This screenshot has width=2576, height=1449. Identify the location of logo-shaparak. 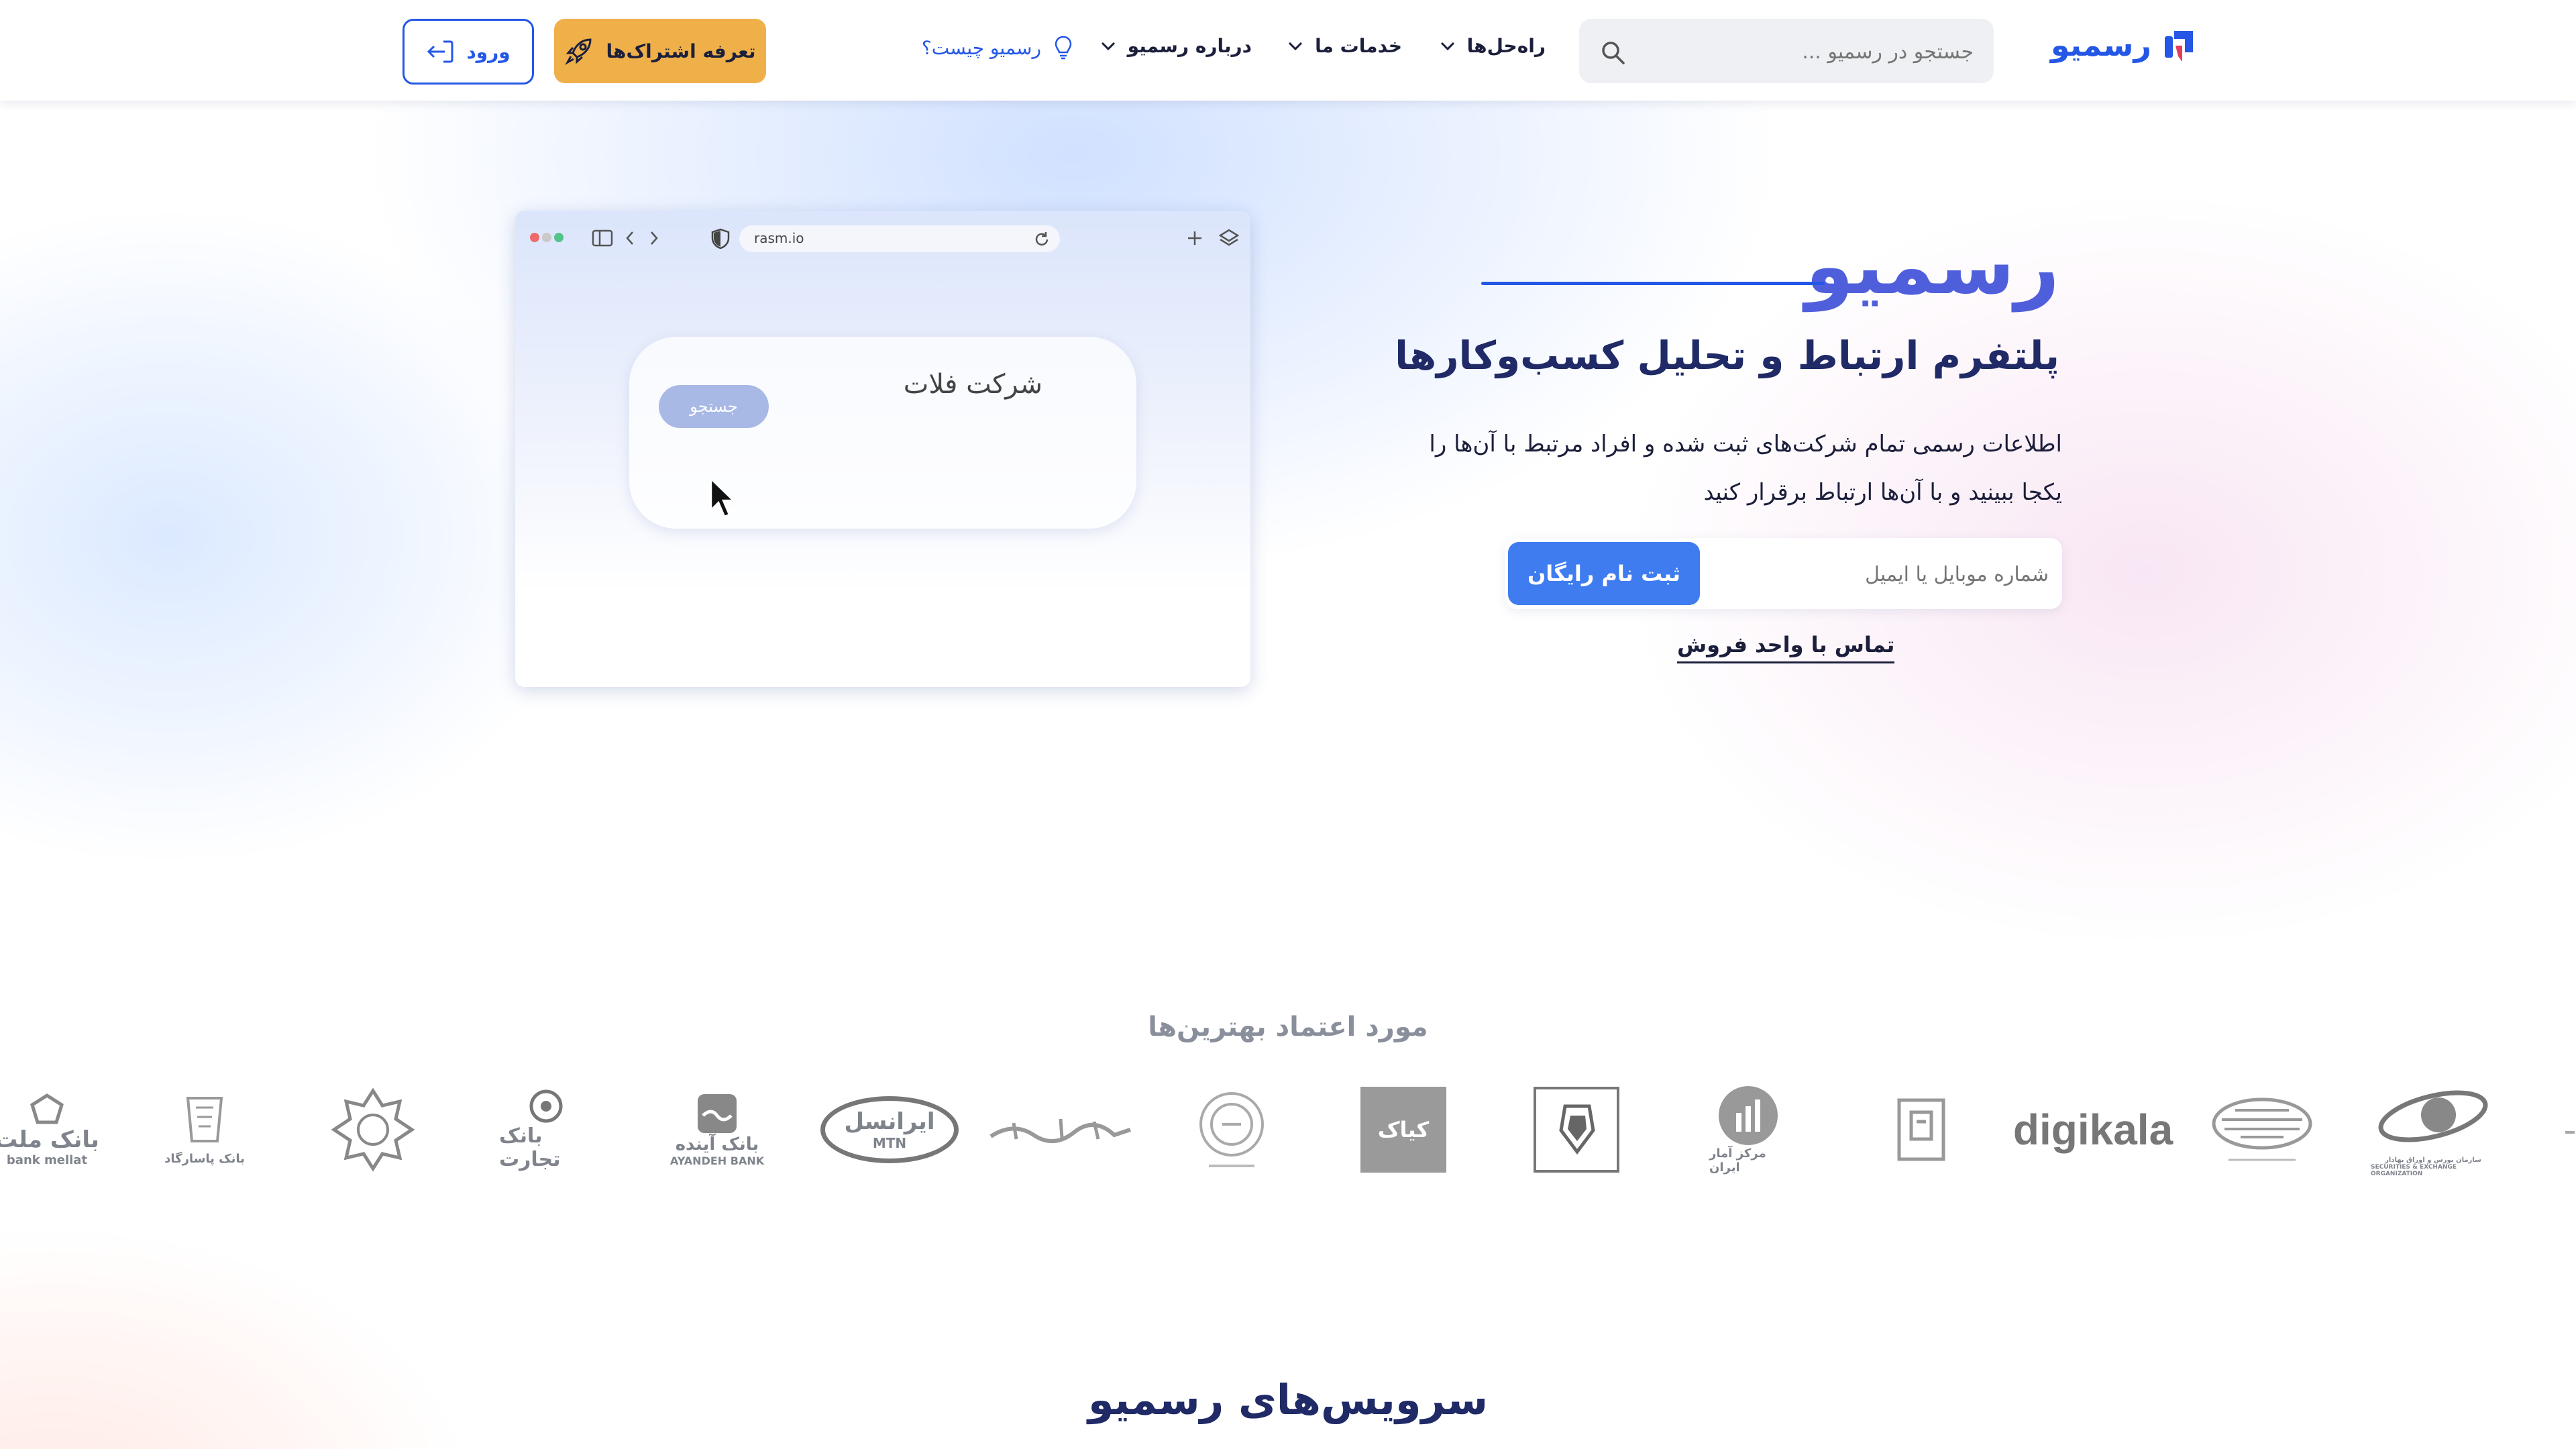
(2262, 1129).